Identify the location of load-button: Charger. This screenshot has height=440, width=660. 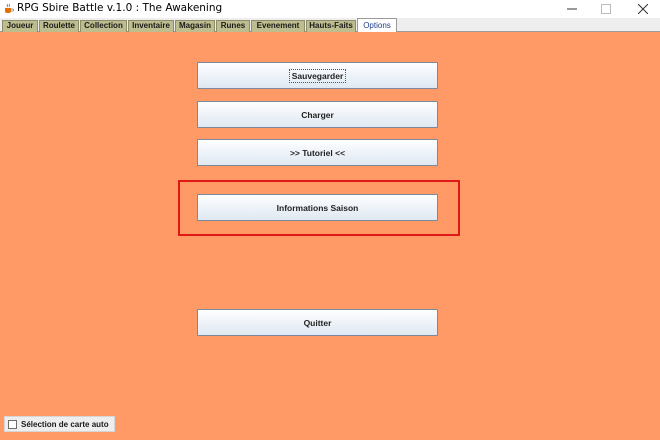
(317, 114).